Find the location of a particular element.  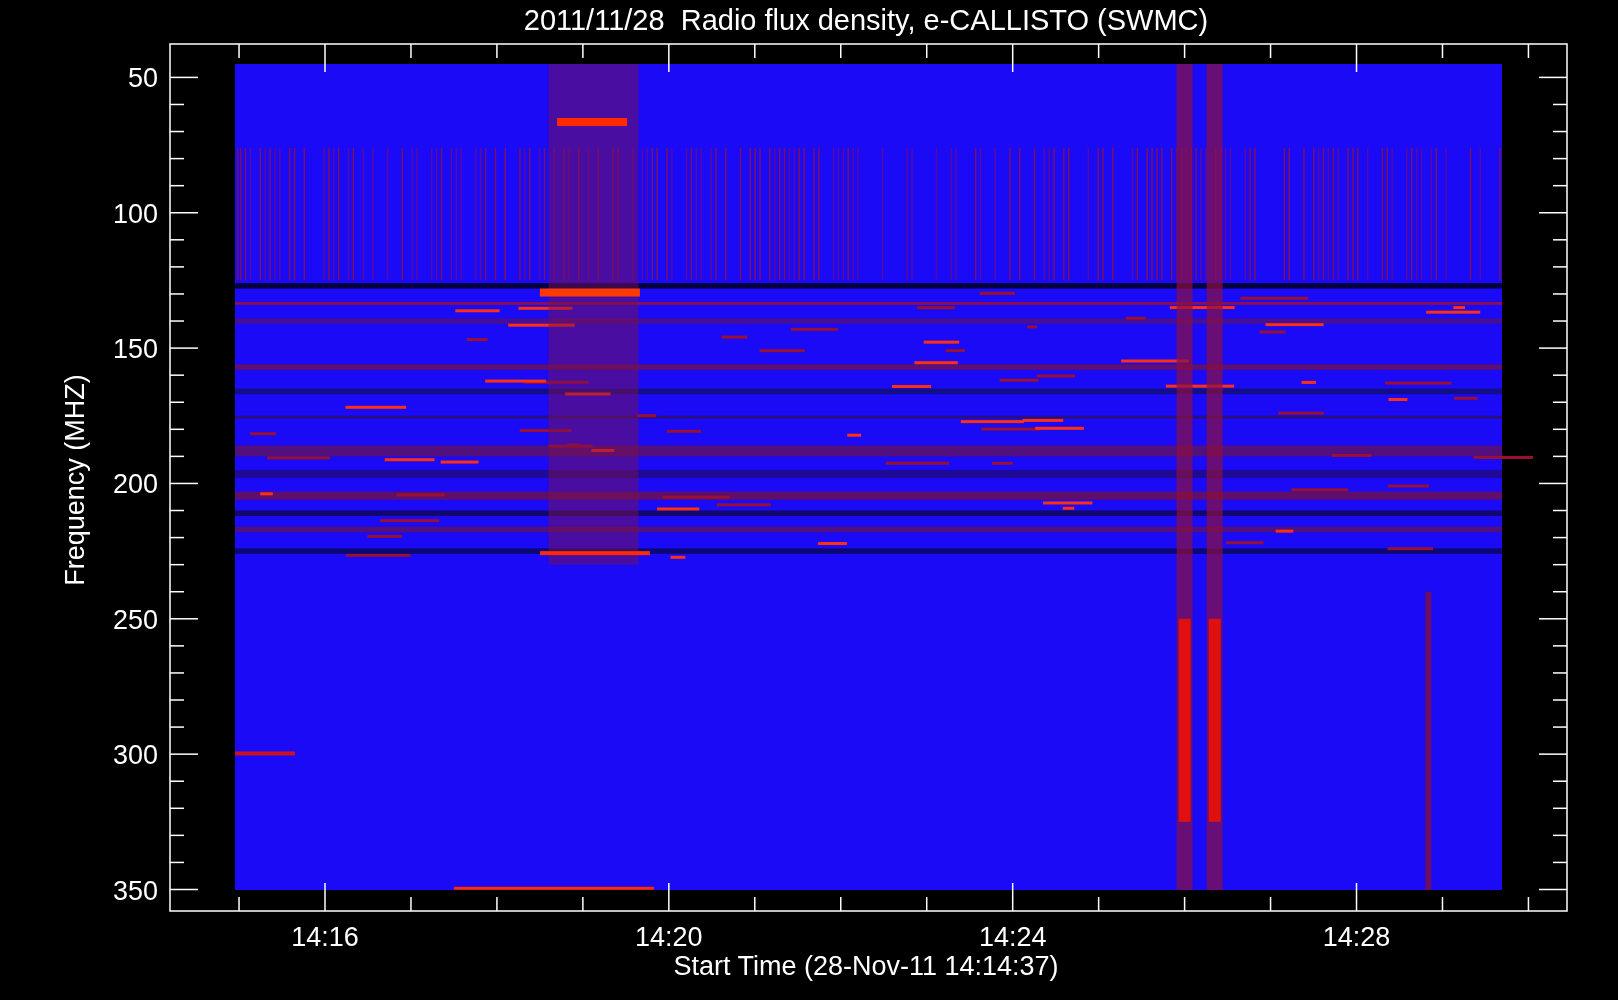

chart-title: 2011/11/28 Radio flux density, e-CALLISTO (SWMC) is located at coordinates (866, 20).